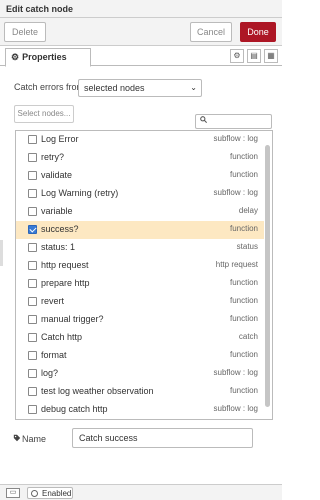  What do you see at coordinates (271, 56) in the screenshot?
I see `appearance-tab-icon: ▦` at bounding box center [271, 56].